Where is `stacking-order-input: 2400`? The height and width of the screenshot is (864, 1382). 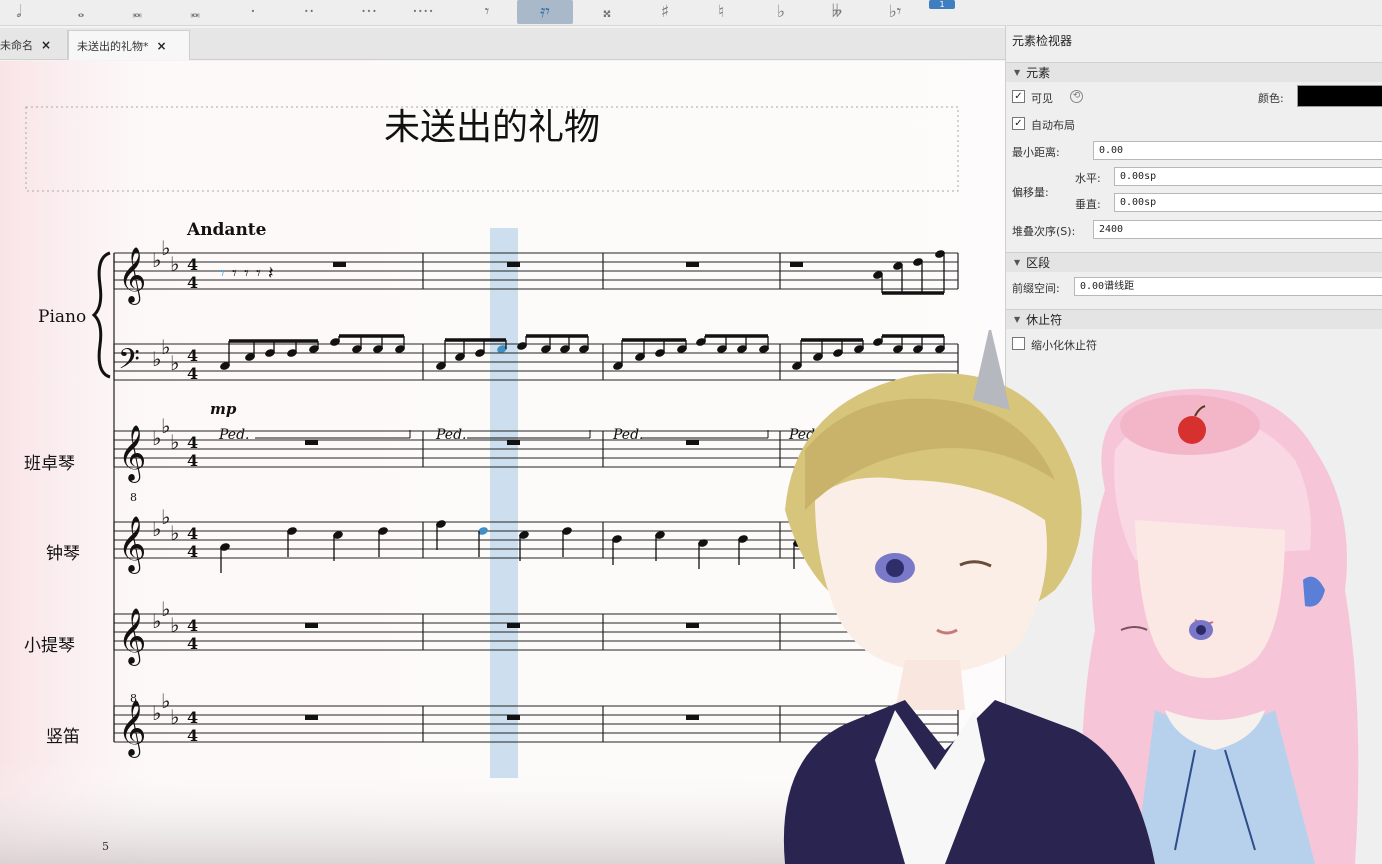 stacking-order-input: 2400 is located at coordinates (1237, 229).